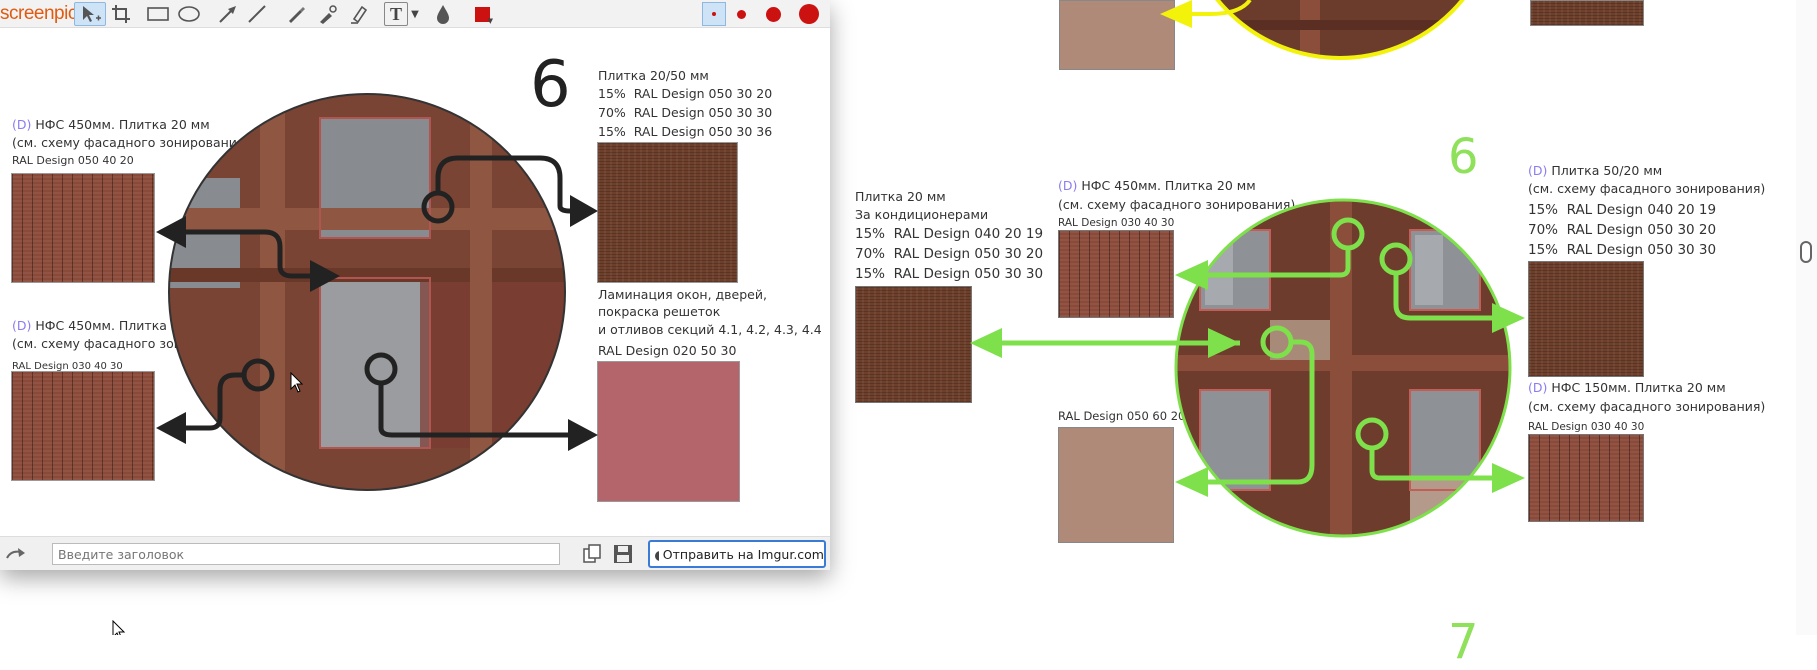  I want to click on fill-tool-button, so click(443, 14).